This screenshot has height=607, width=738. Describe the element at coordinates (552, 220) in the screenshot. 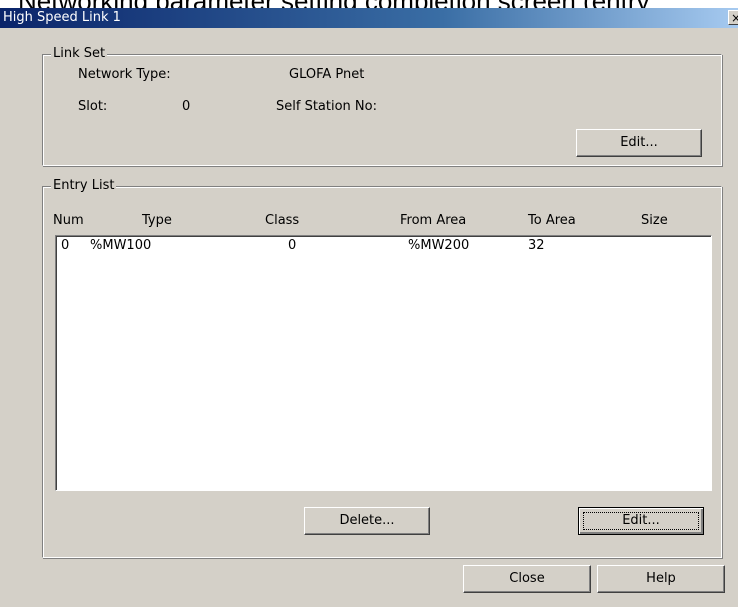

I see `column-header-to-area: To Area` at that location.